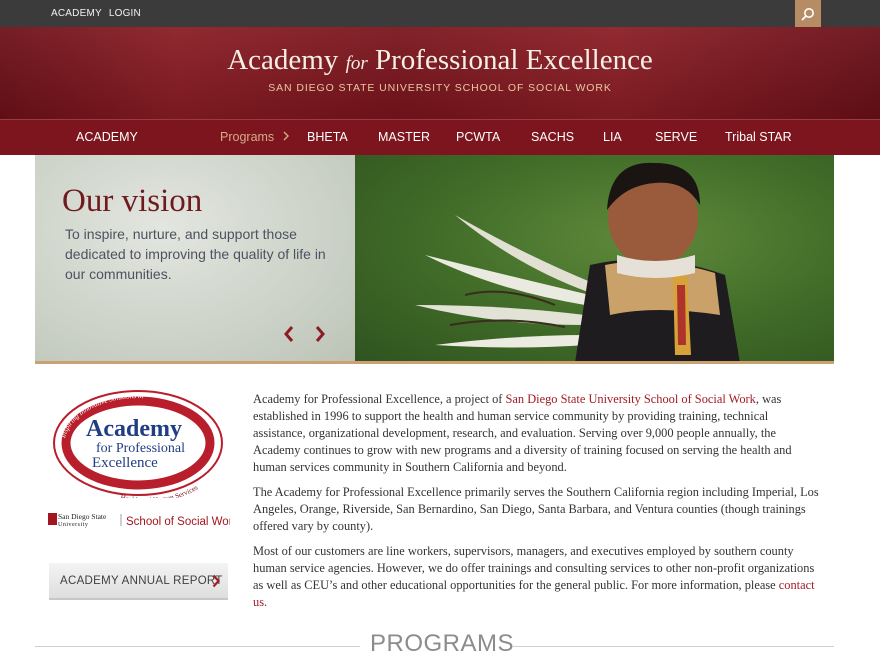 This screenshot has height=660, width=880. Describe the element at coordinates (552, 137) in the screenshot. I see `nav-item-sachs: SACHS` at that location.